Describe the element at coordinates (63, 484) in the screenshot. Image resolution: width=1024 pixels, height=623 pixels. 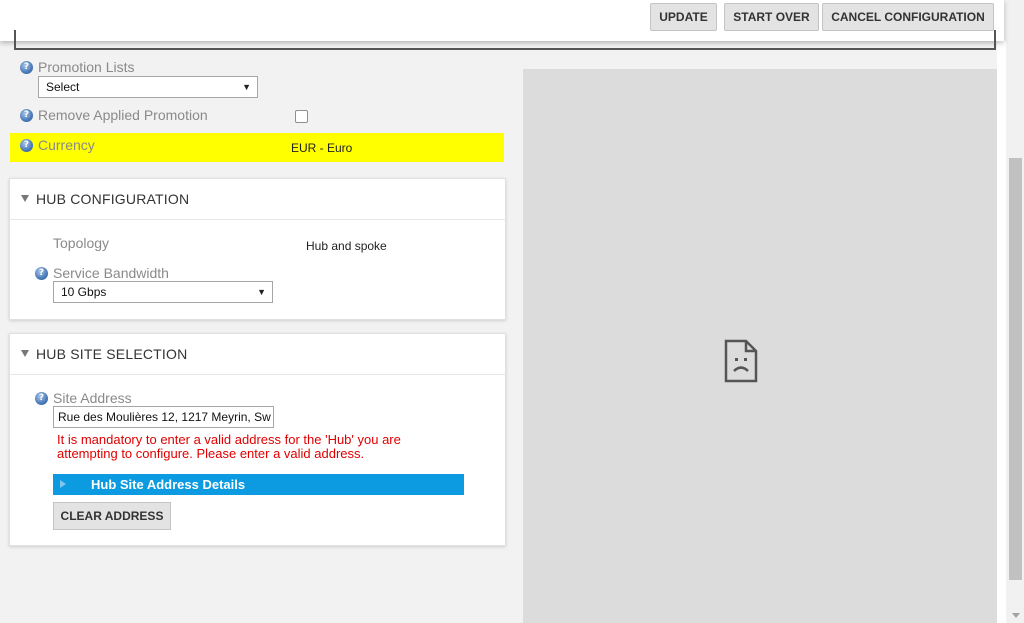
I see `expand-triangle-icon` at that location.